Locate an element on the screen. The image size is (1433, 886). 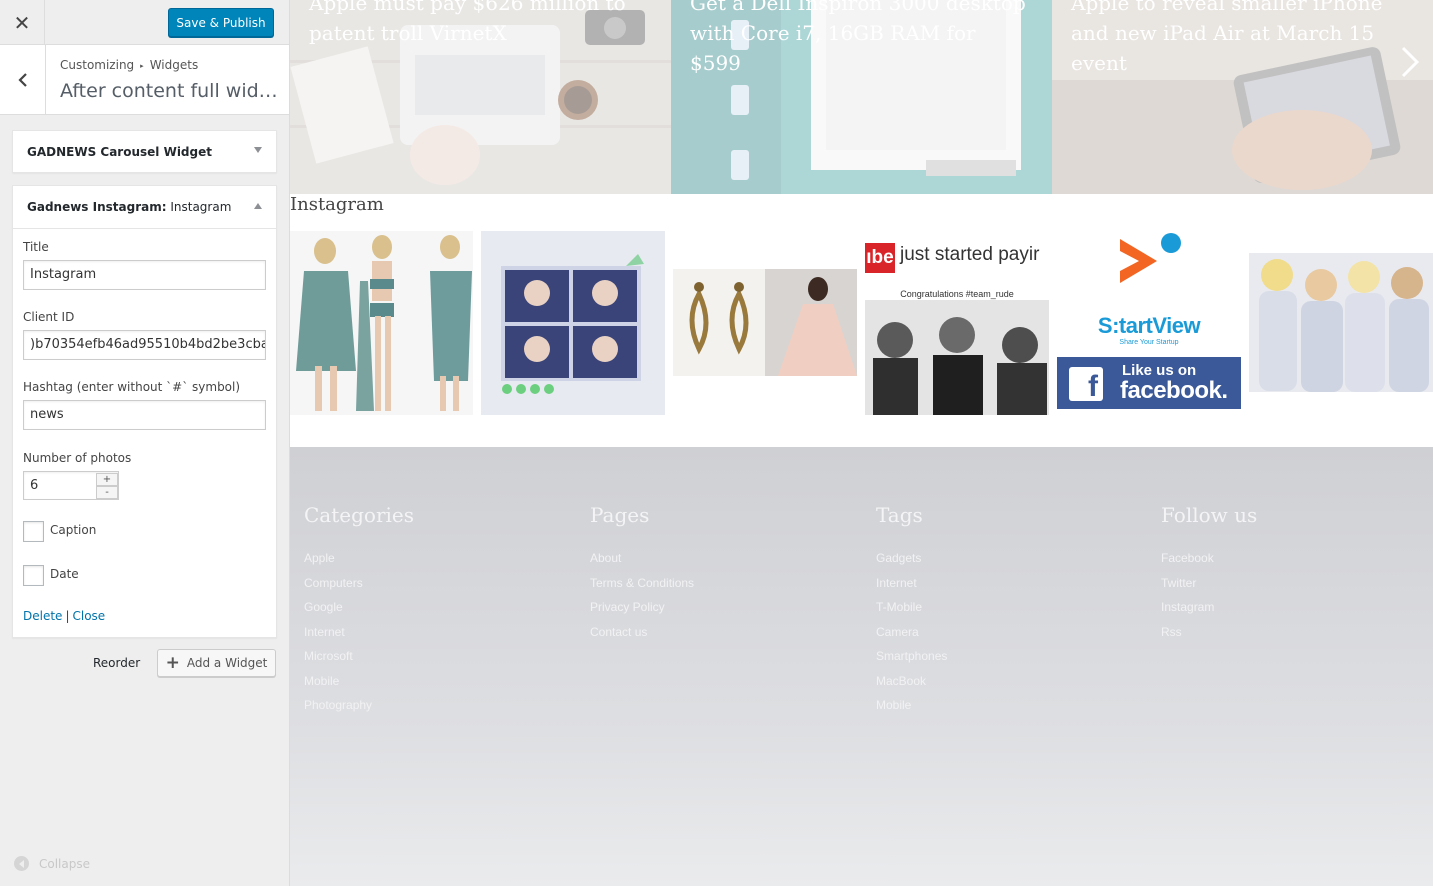
expand-arrow-icon is located at coordinates (258, 150).